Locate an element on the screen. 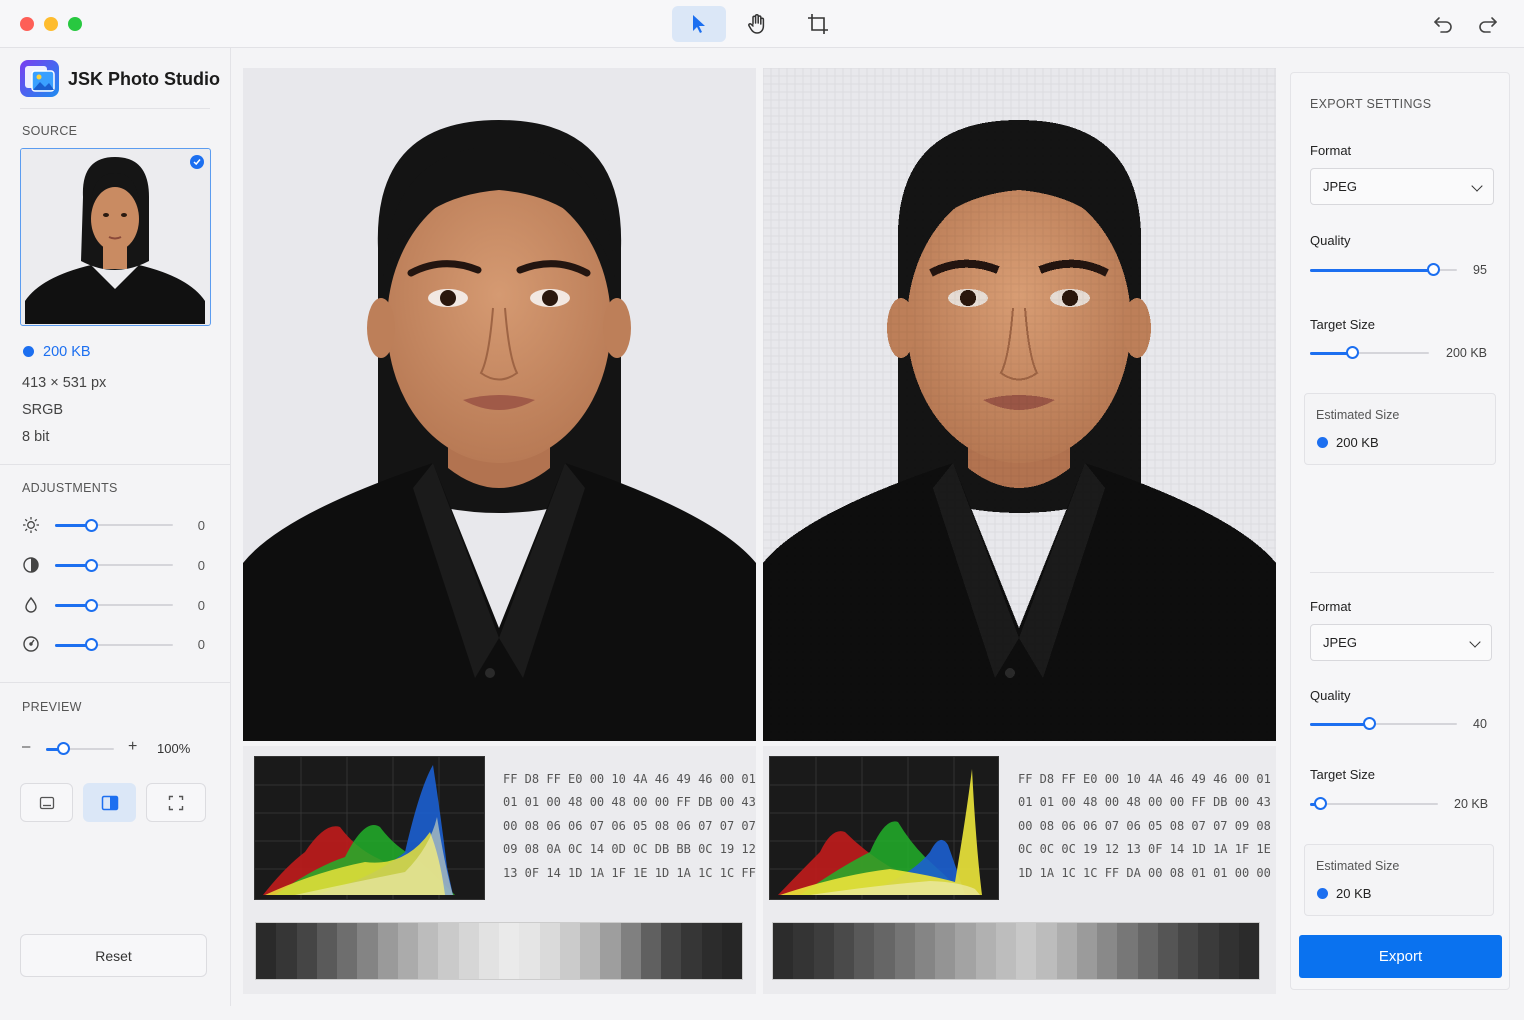  estimated-size-label-b: Estimated Size is located at coordinates (1358, 866).